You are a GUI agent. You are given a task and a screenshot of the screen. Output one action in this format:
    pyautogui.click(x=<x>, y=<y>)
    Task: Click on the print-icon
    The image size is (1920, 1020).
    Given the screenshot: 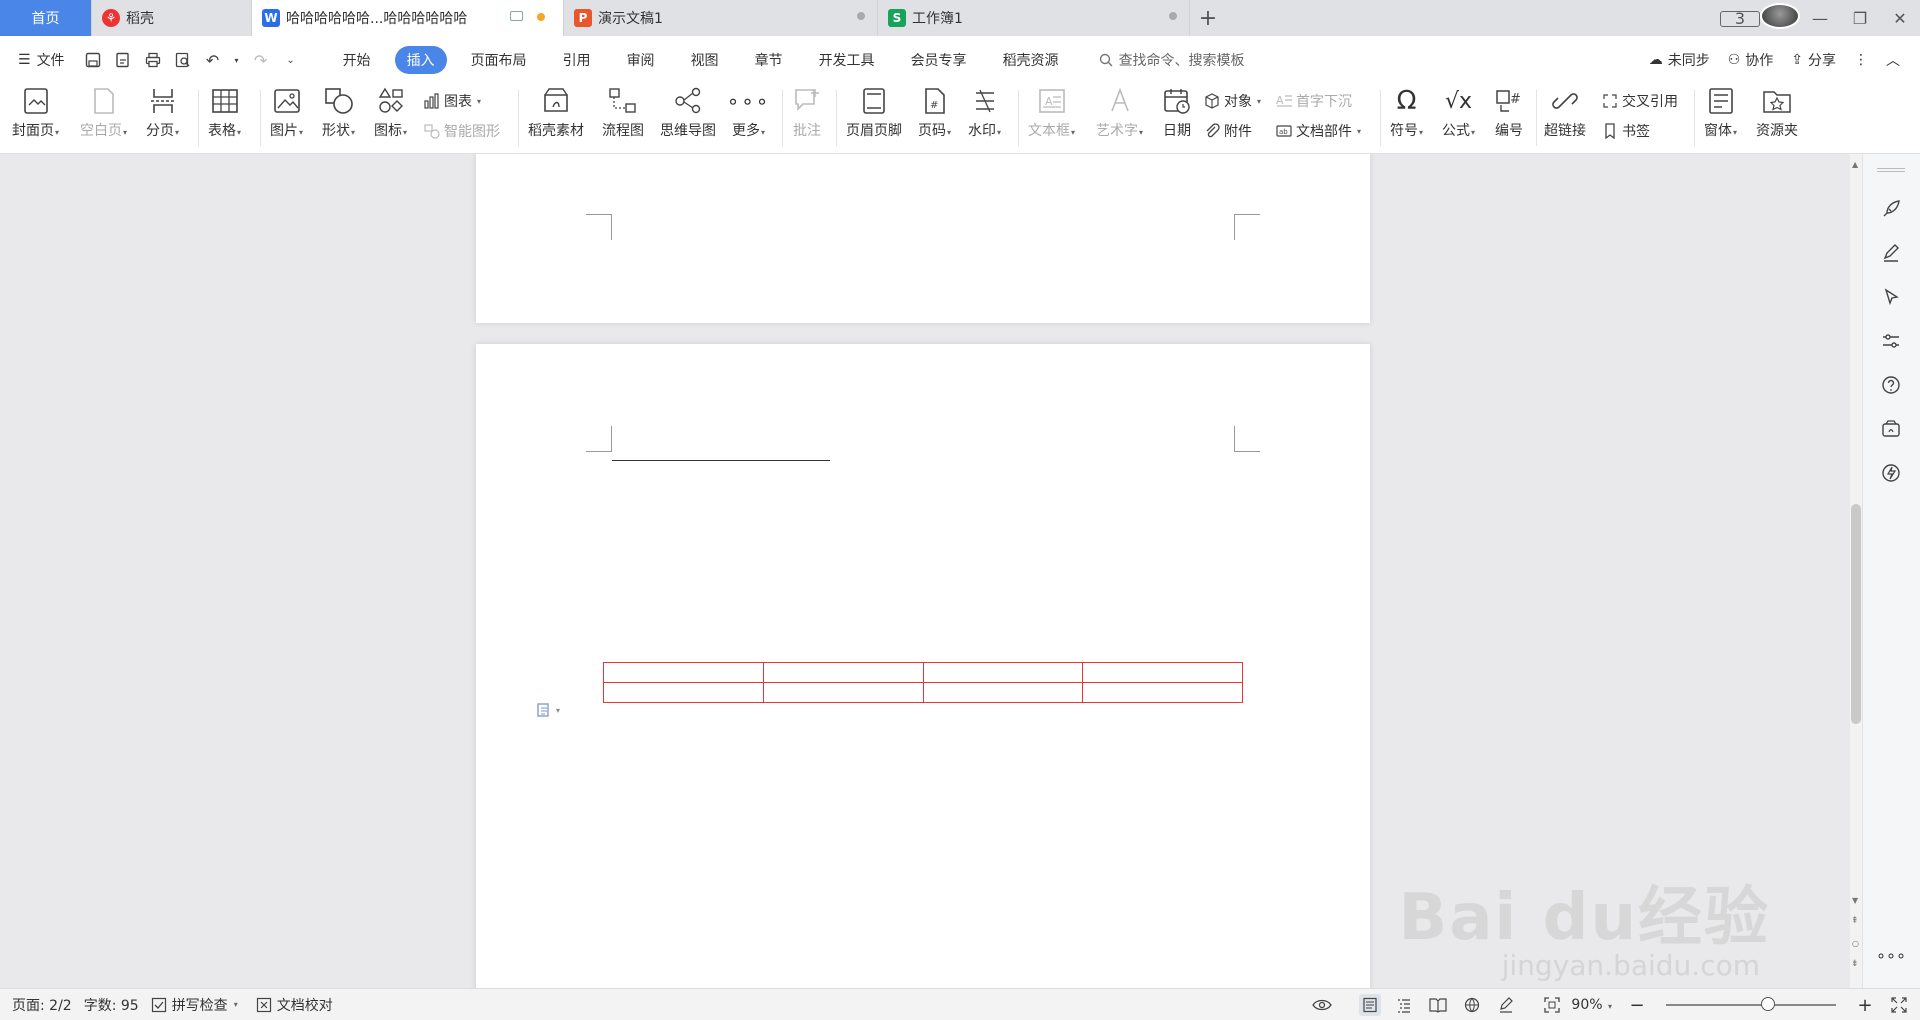 What is the action you would take?
    pyautogui.click(x=153, y=60)
    